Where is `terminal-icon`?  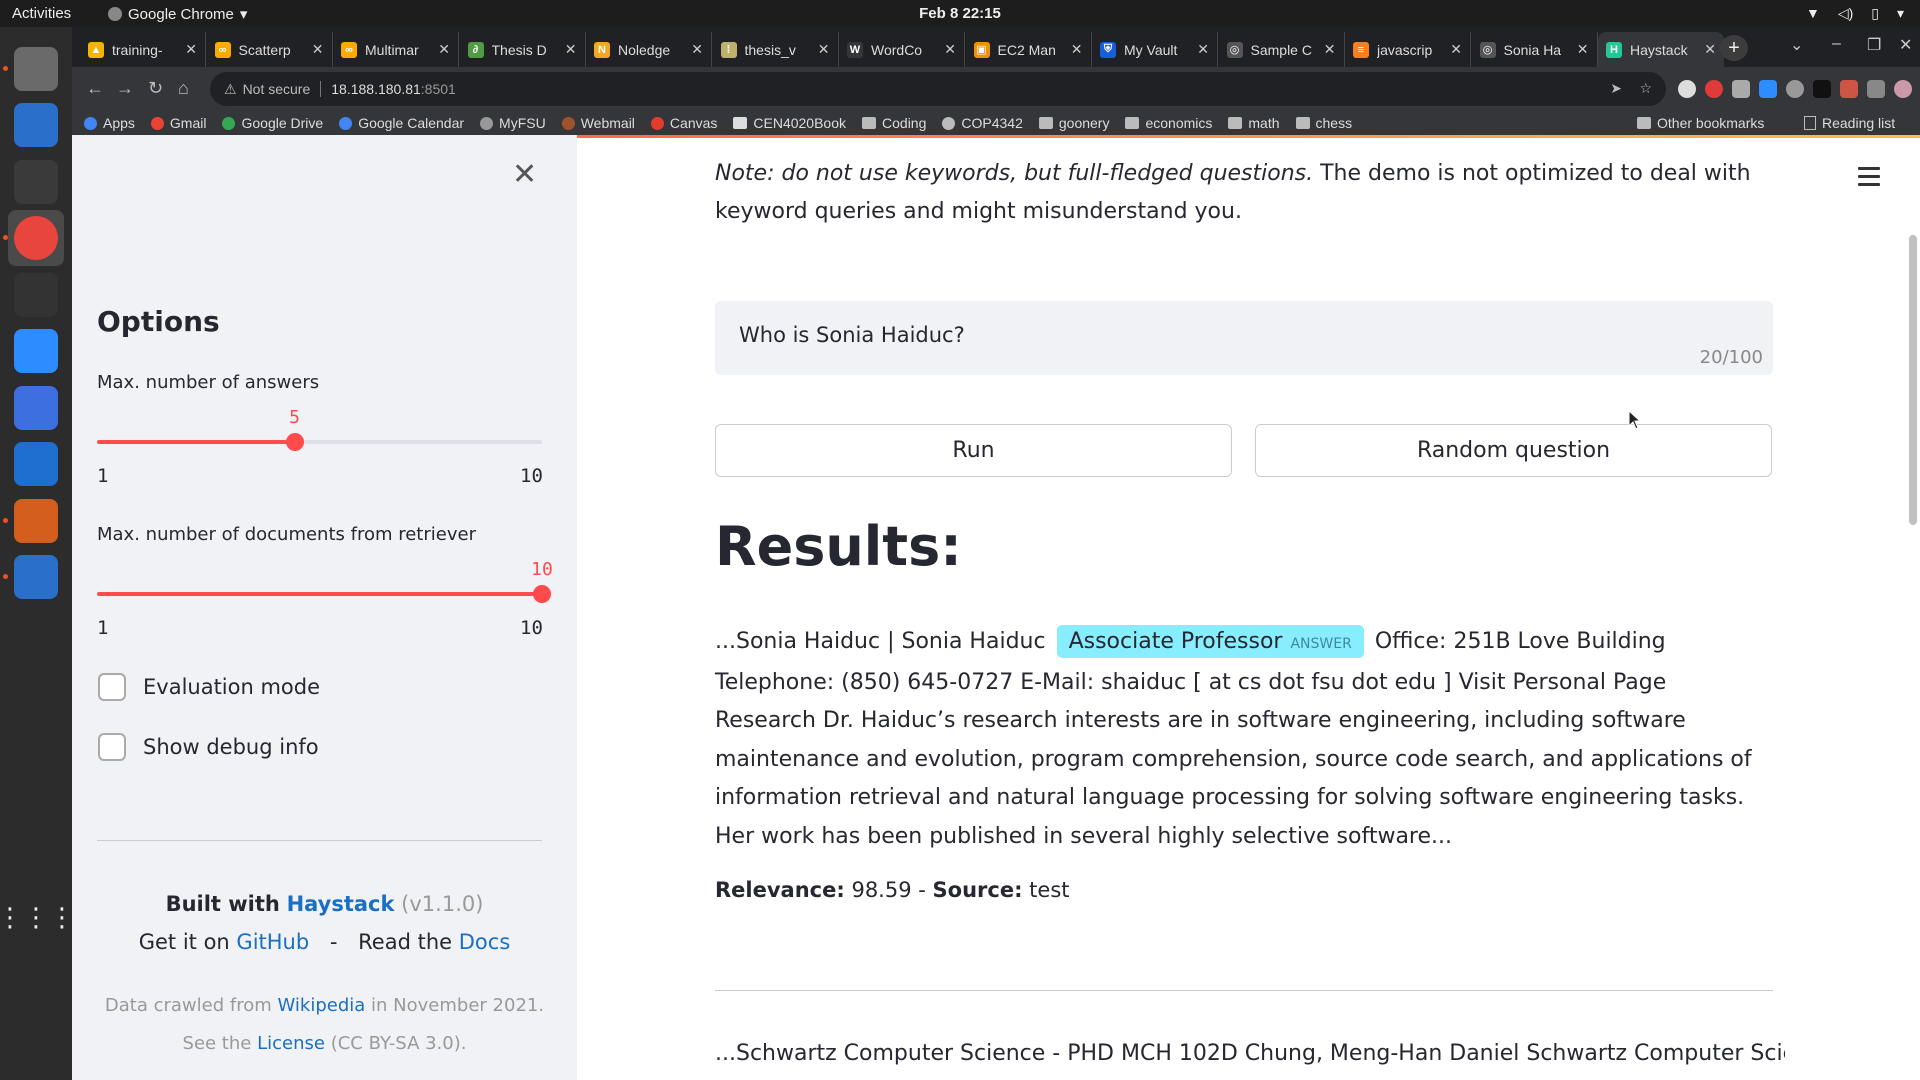
terminal-icon is located at coordinates (36, 182).